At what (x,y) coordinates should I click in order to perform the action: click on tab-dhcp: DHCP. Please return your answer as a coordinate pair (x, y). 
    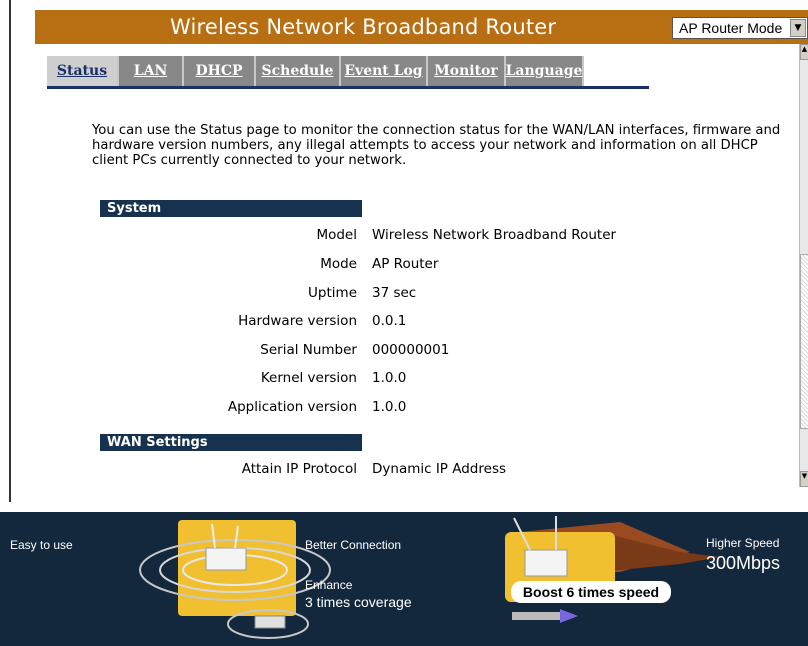
    Looking at the image, I should click on (220, 71).